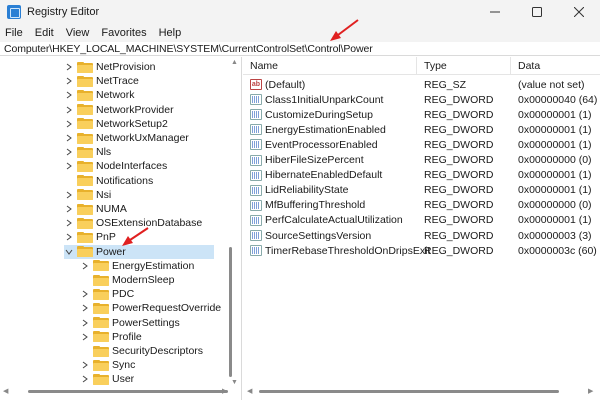  What do you see at coordinates (224, 391) in the screenshot?
I see `scroll-right-icon: ▶` at bounding box center [224, 391].